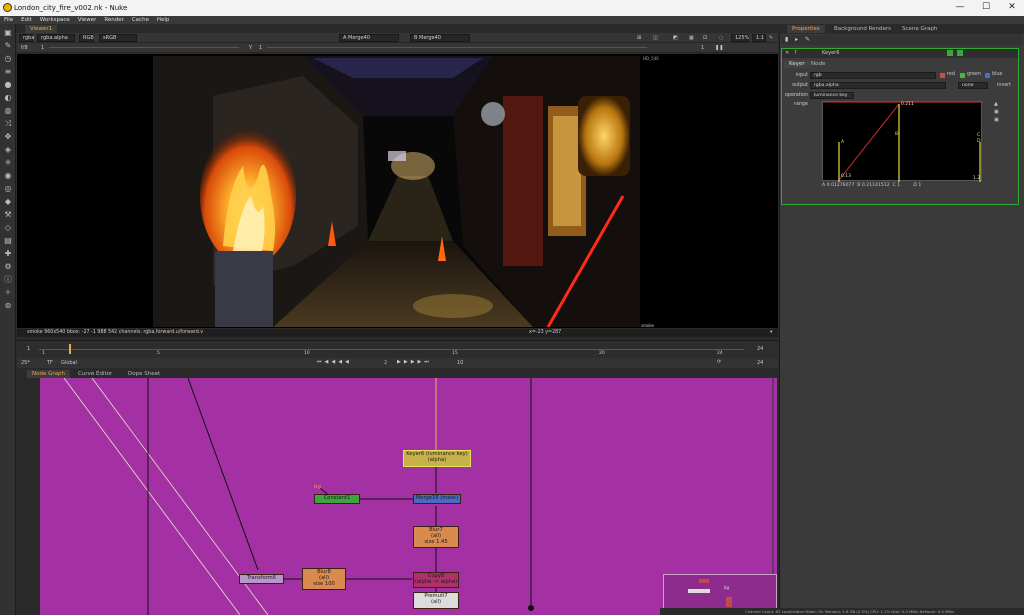  What do you see at coordinates (675, 38) in the screenshot?
I see `clip-icon: ◩` at bounding box center [675, 38].